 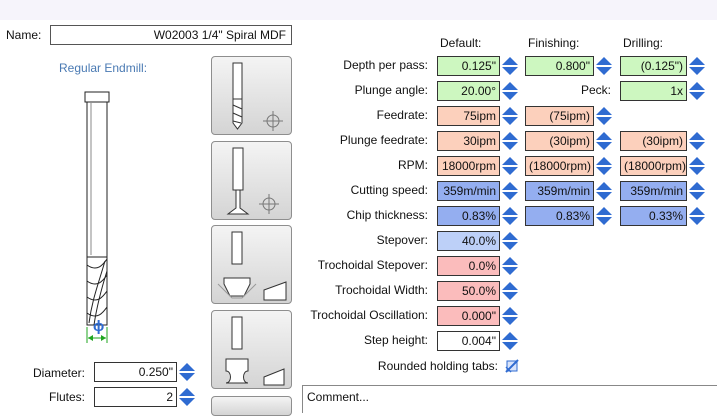 I want to click on cutting-speed-finishing-input: 359m/min, so click(x=559, y=191).